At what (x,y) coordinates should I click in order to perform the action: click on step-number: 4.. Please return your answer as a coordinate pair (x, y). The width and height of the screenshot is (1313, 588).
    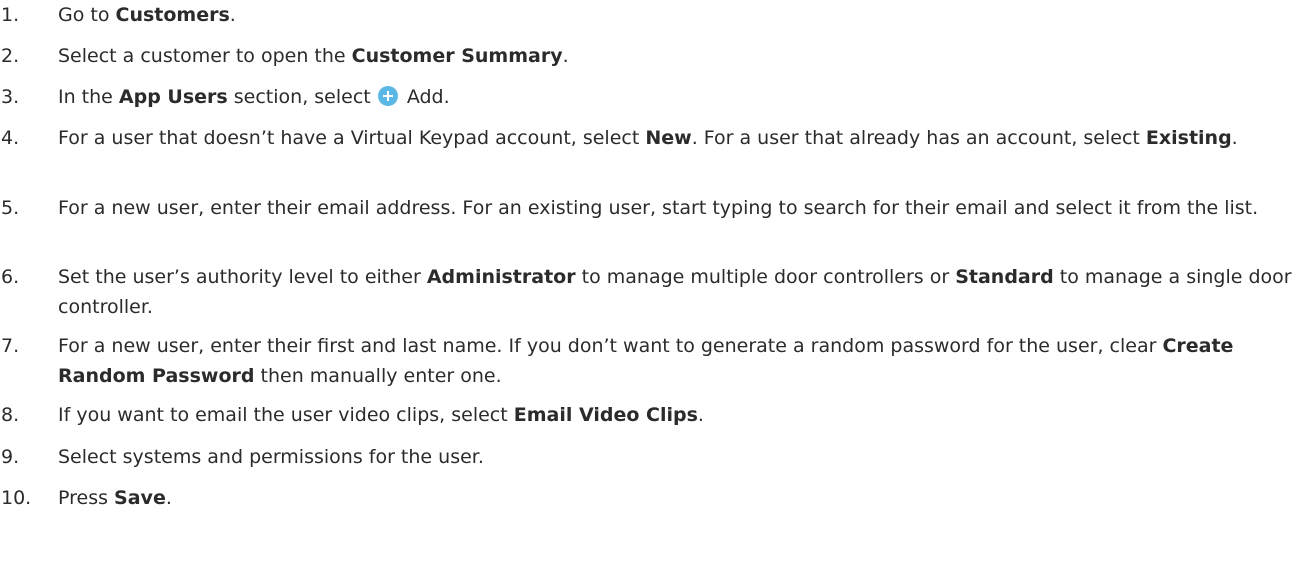
    Looking at the image, I should click on (10, 138).